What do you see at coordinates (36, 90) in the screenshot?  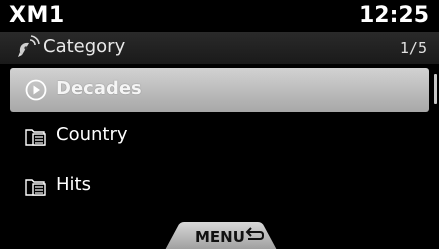 I see `play-circle-icon` at bounding box center [36, 90].